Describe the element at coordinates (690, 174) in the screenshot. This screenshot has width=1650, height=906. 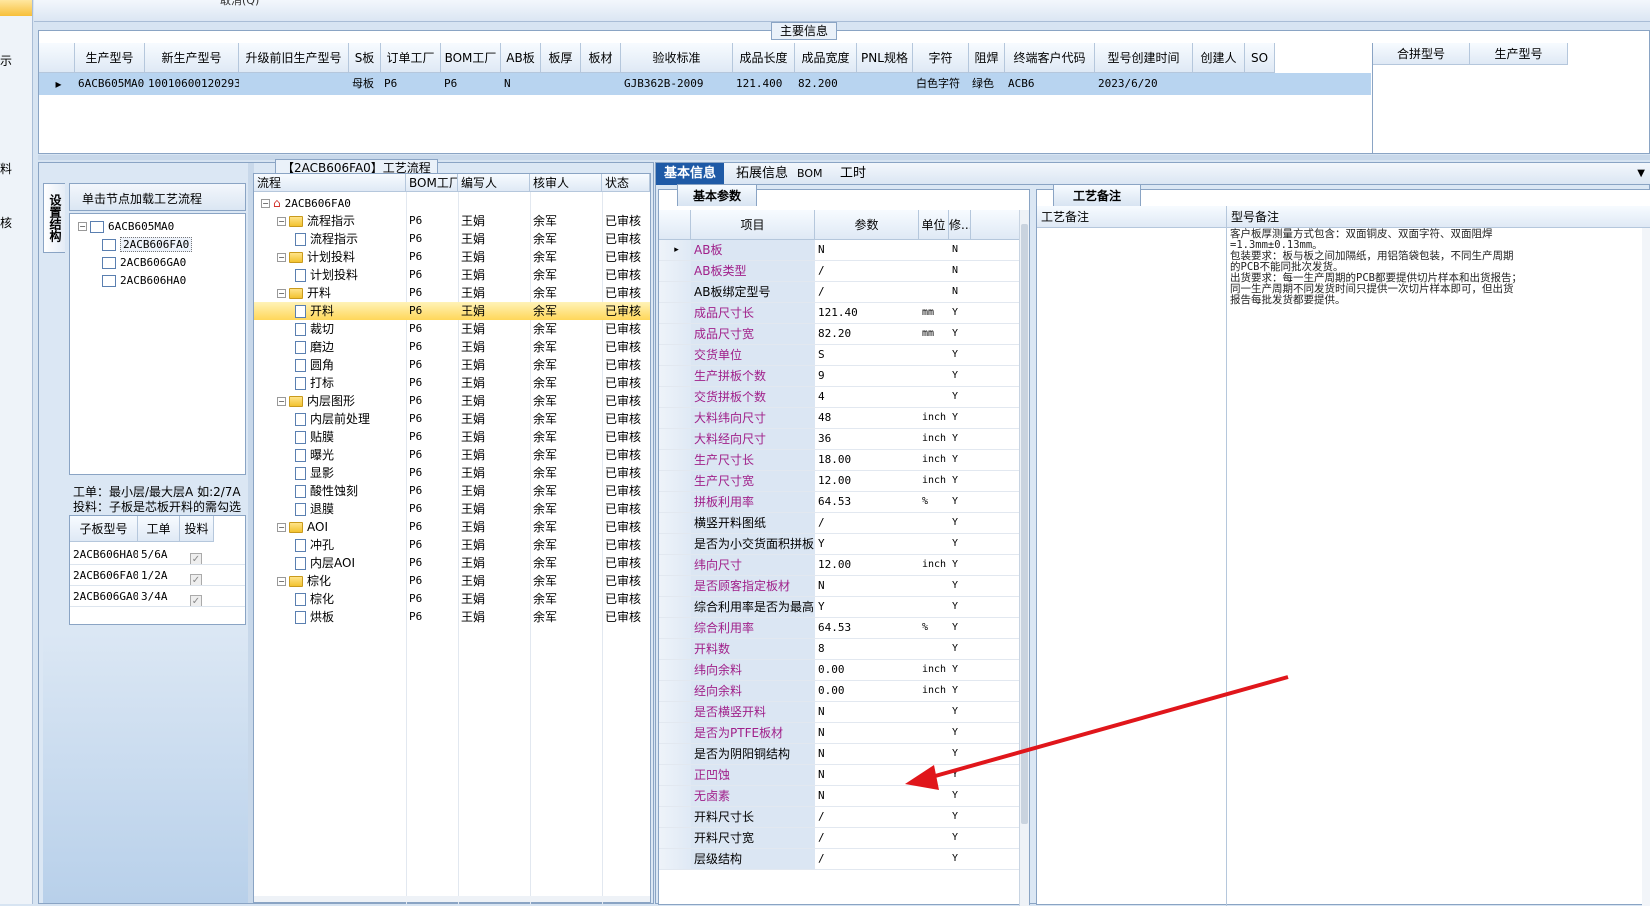
I see `tab-basic-info: 基本信息` at that location.